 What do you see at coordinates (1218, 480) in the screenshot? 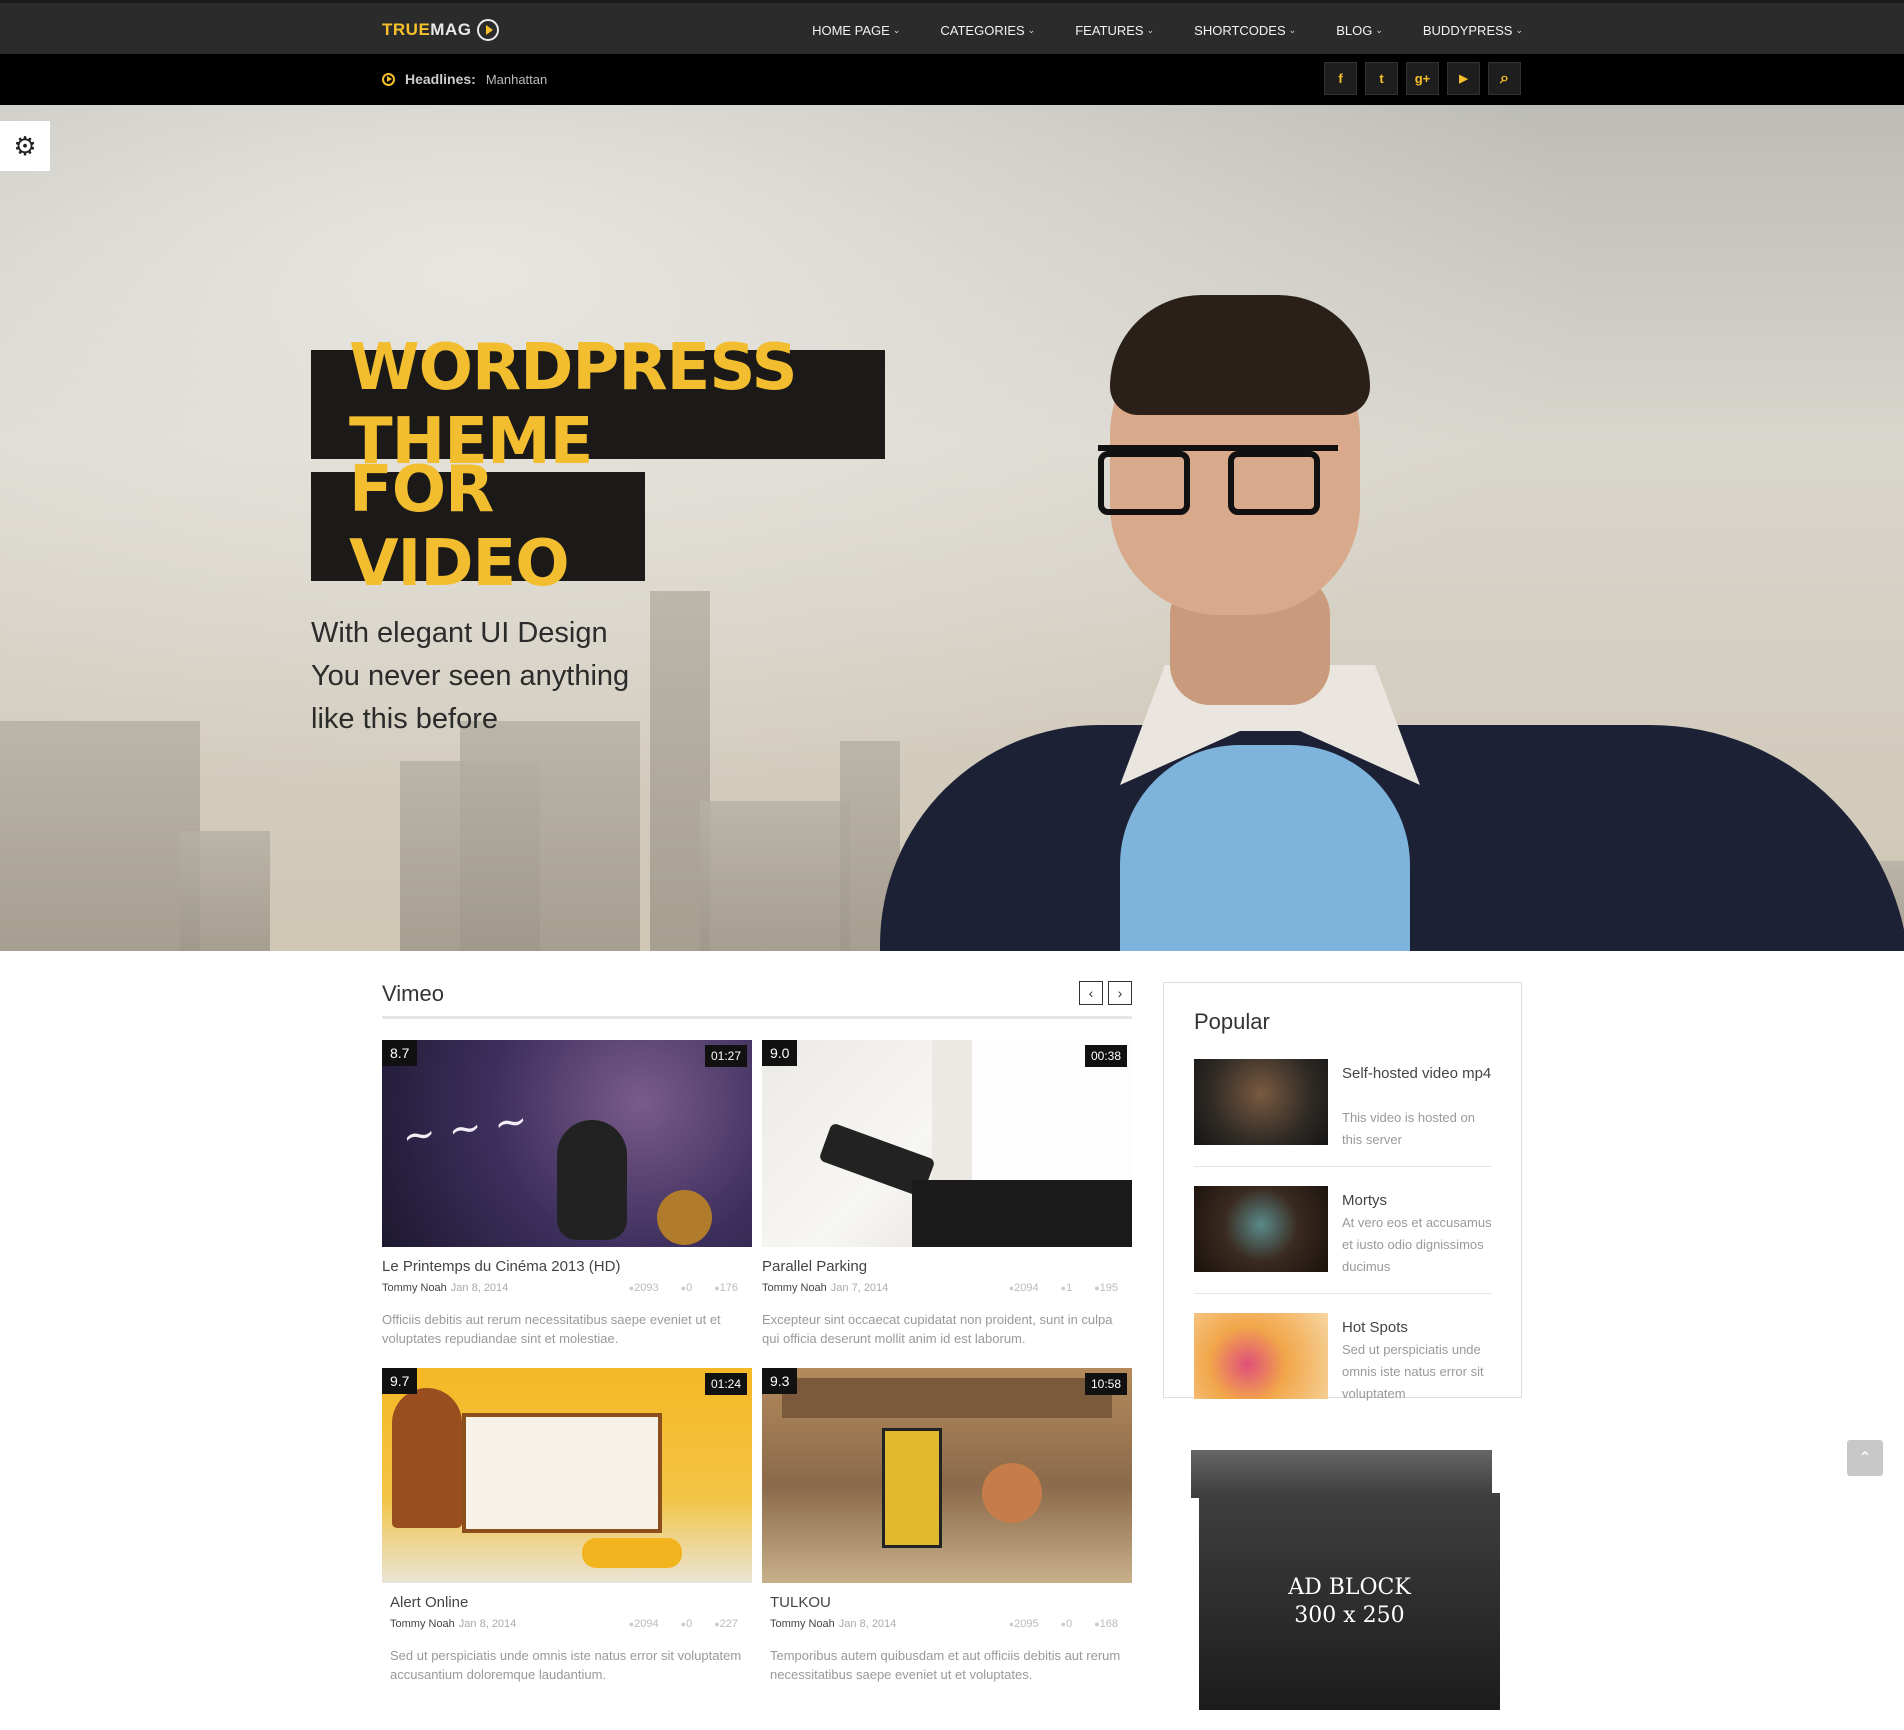
I see `hero-person-glasses` at bounding box center [1218, 480].